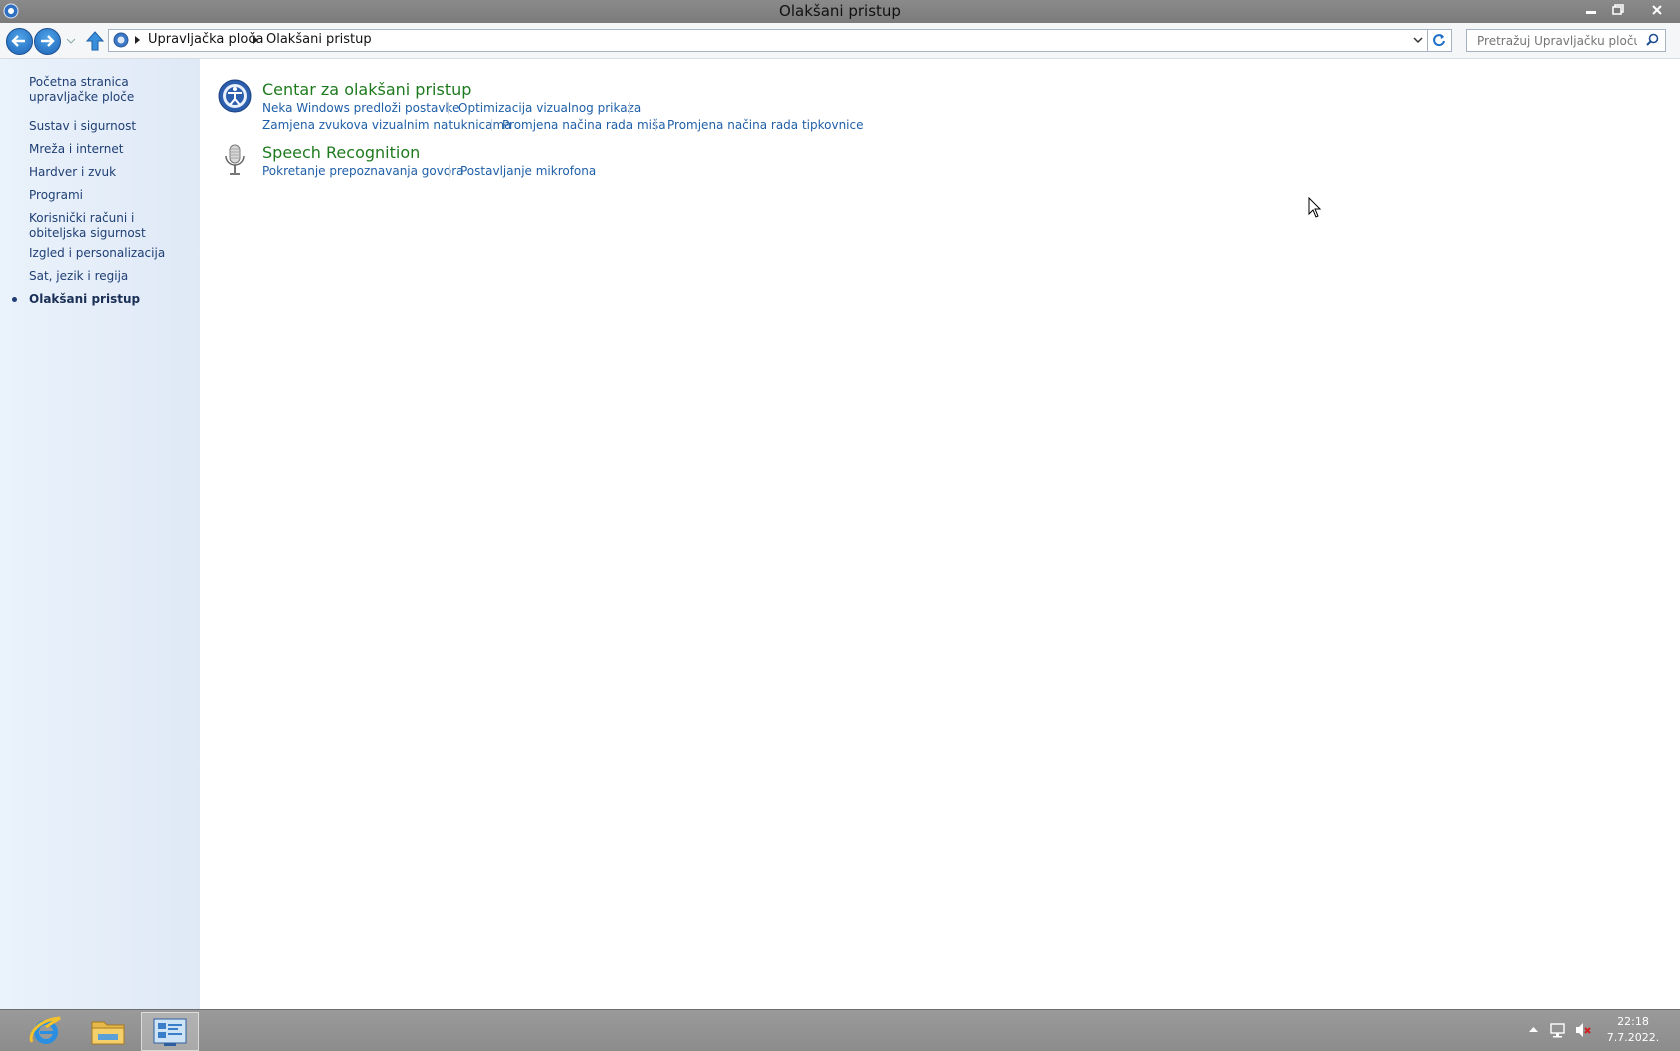  I want to click on close-icon, so click(1657, 9).